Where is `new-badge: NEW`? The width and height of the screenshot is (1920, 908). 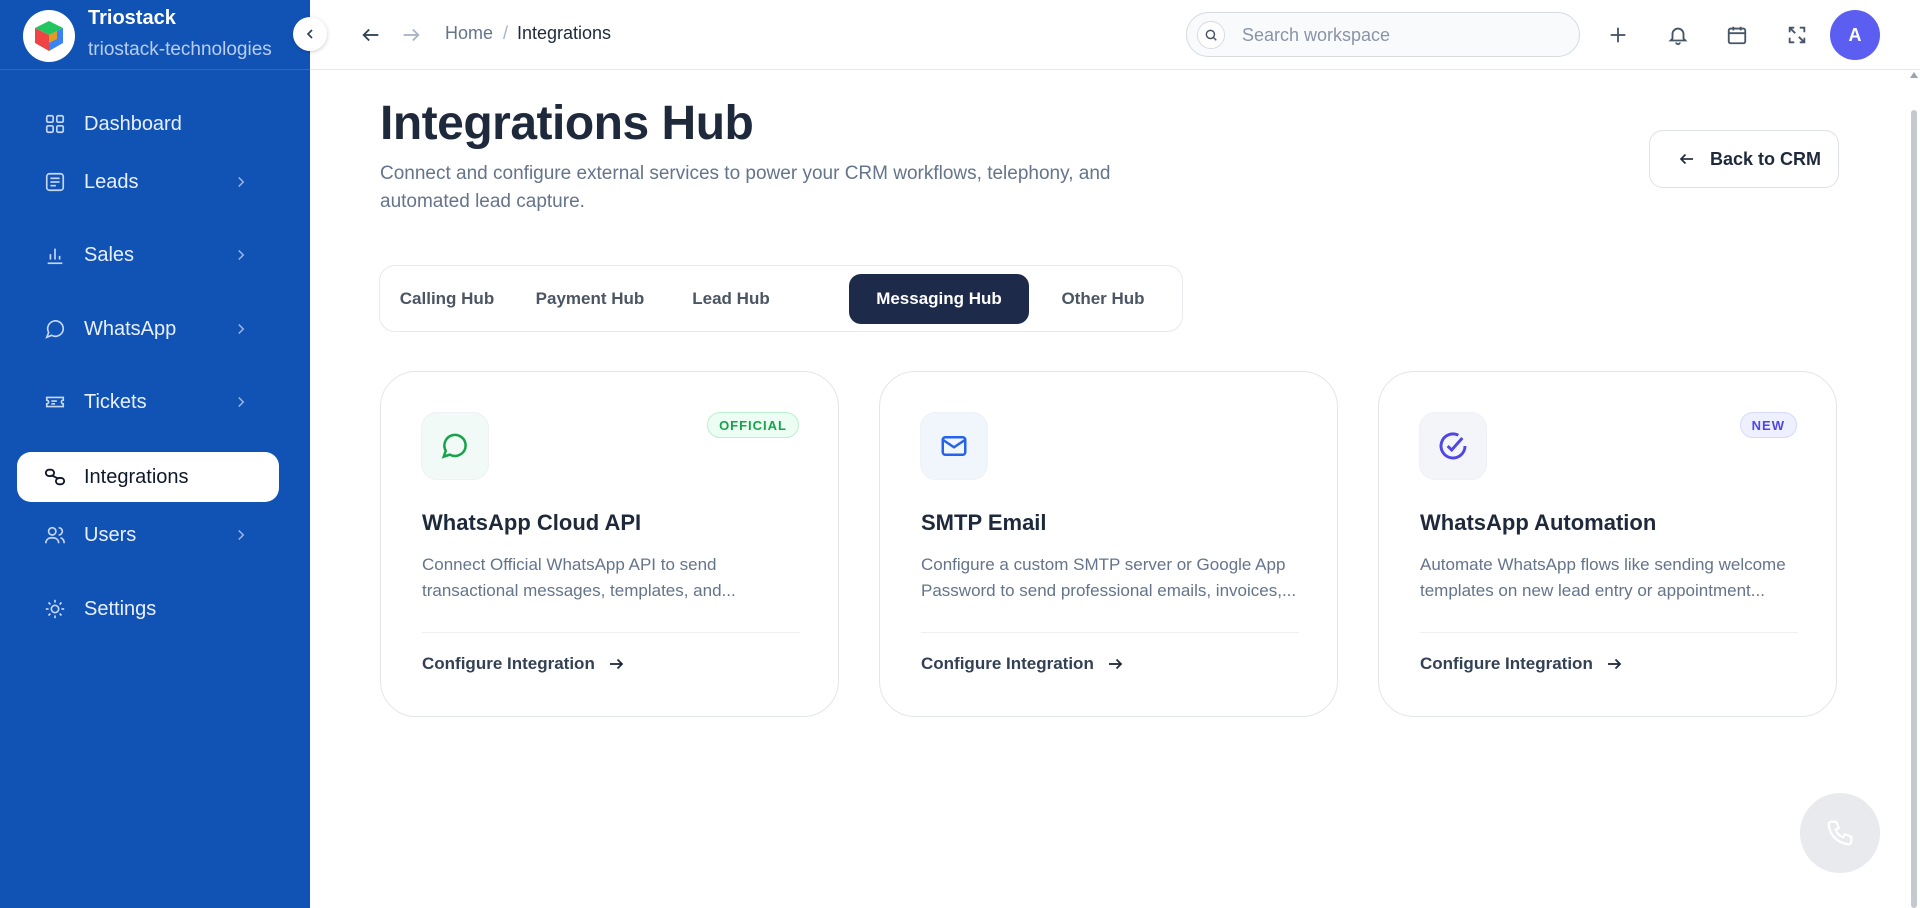
new-badge: NEW is located at coordinates (1768, 425).